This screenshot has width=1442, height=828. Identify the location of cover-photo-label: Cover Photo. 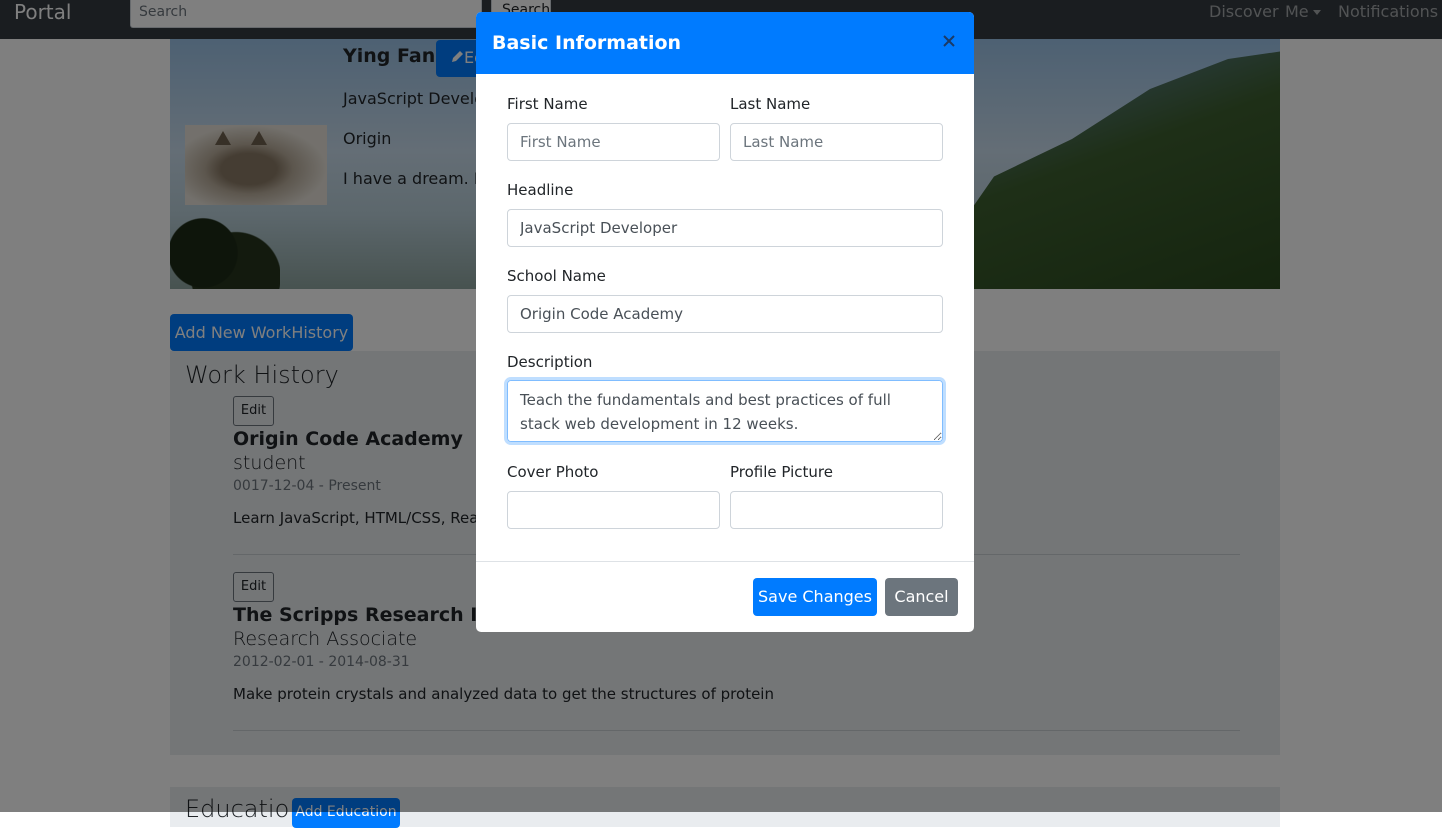
(553, 472).